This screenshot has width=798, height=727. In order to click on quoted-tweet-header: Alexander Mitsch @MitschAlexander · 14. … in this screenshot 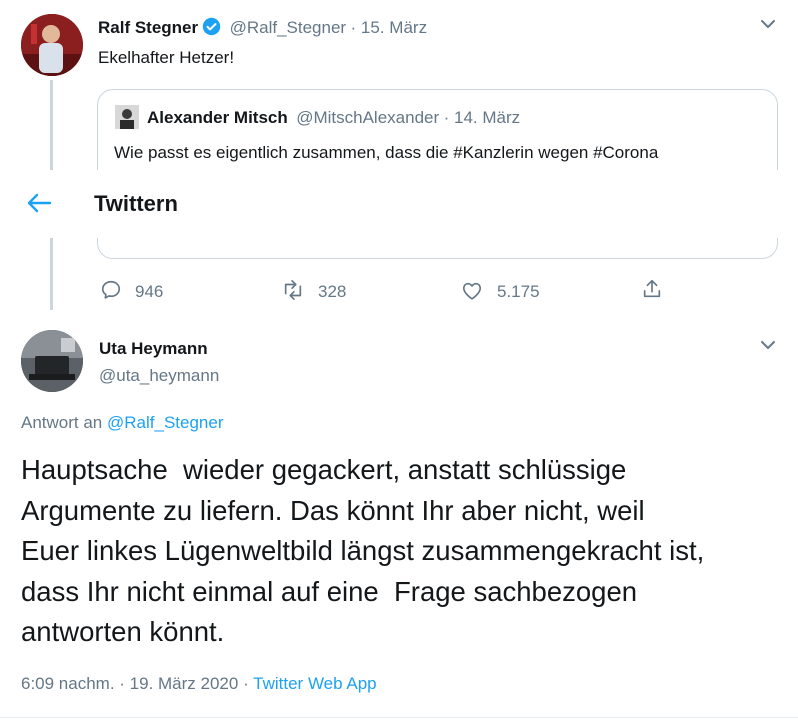, I will do `click(333, 118)`.